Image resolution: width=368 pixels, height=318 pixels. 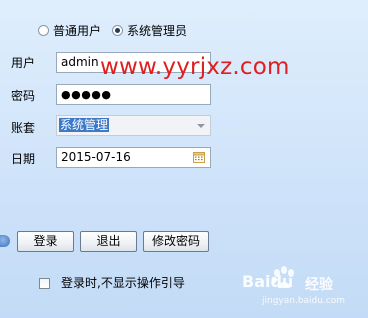 What do you see at coordinates (23, 128) in the screenshot?
I see `account-label: 账套` at bounding box center [23, 128].